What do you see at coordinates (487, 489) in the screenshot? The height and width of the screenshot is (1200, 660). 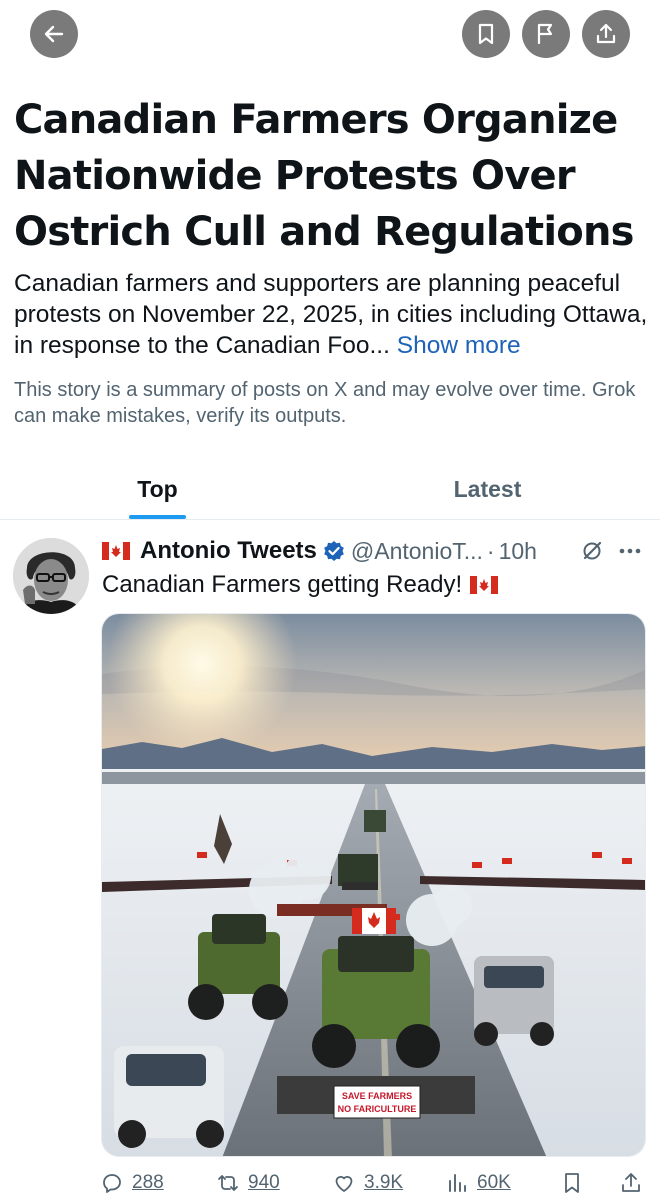 I see `tab-latest: Latest` at bounding box center [487, 489].